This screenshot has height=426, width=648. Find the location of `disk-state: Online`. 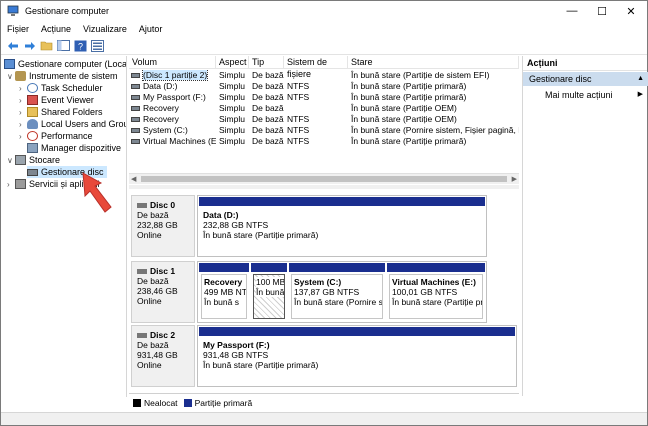

disk-state: Online is located at coordinates (149, 301).